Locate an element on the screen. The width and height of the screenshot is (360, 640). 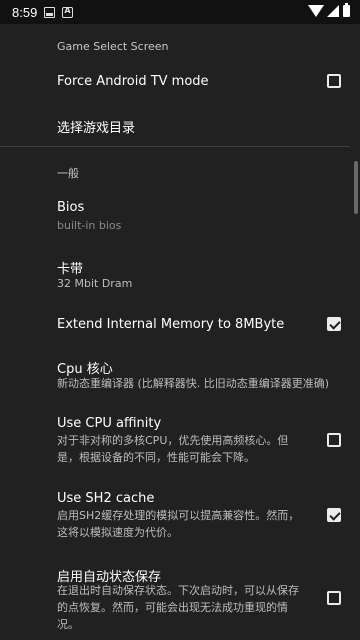
setting-title: Bios is located at coordinates (71, 207).